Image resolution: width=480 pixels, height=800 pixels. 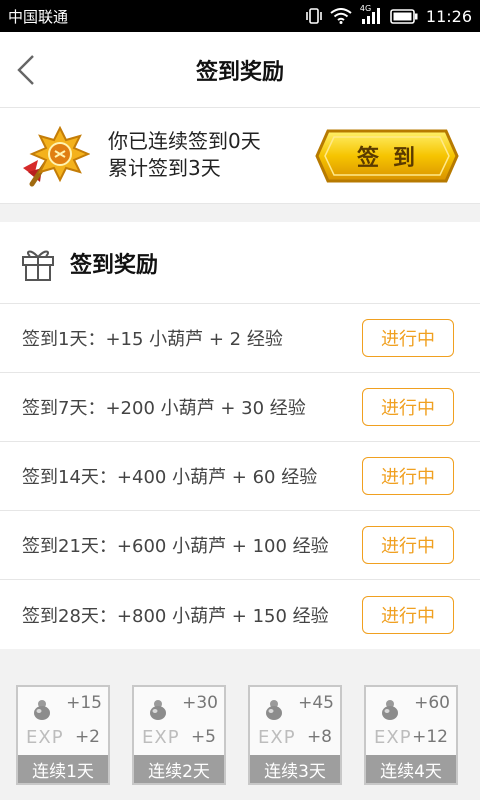 I want to click on vibrate-icon, so click(x=314, y=16).